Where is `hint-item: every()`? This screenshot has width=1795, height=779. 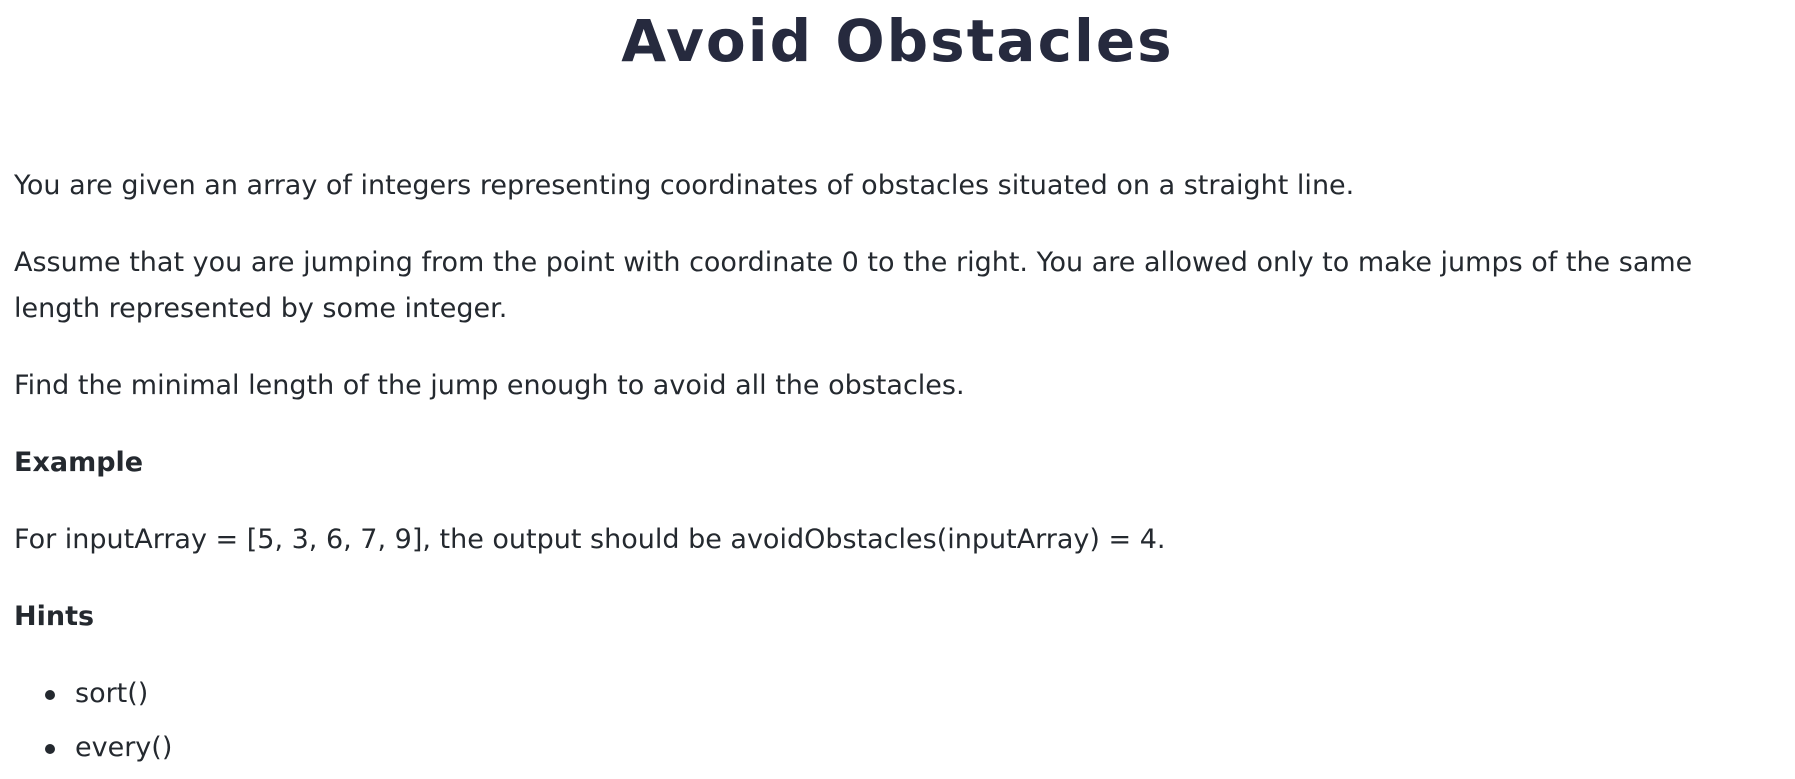 hint-item: every() is located at coordinates (914, 748).